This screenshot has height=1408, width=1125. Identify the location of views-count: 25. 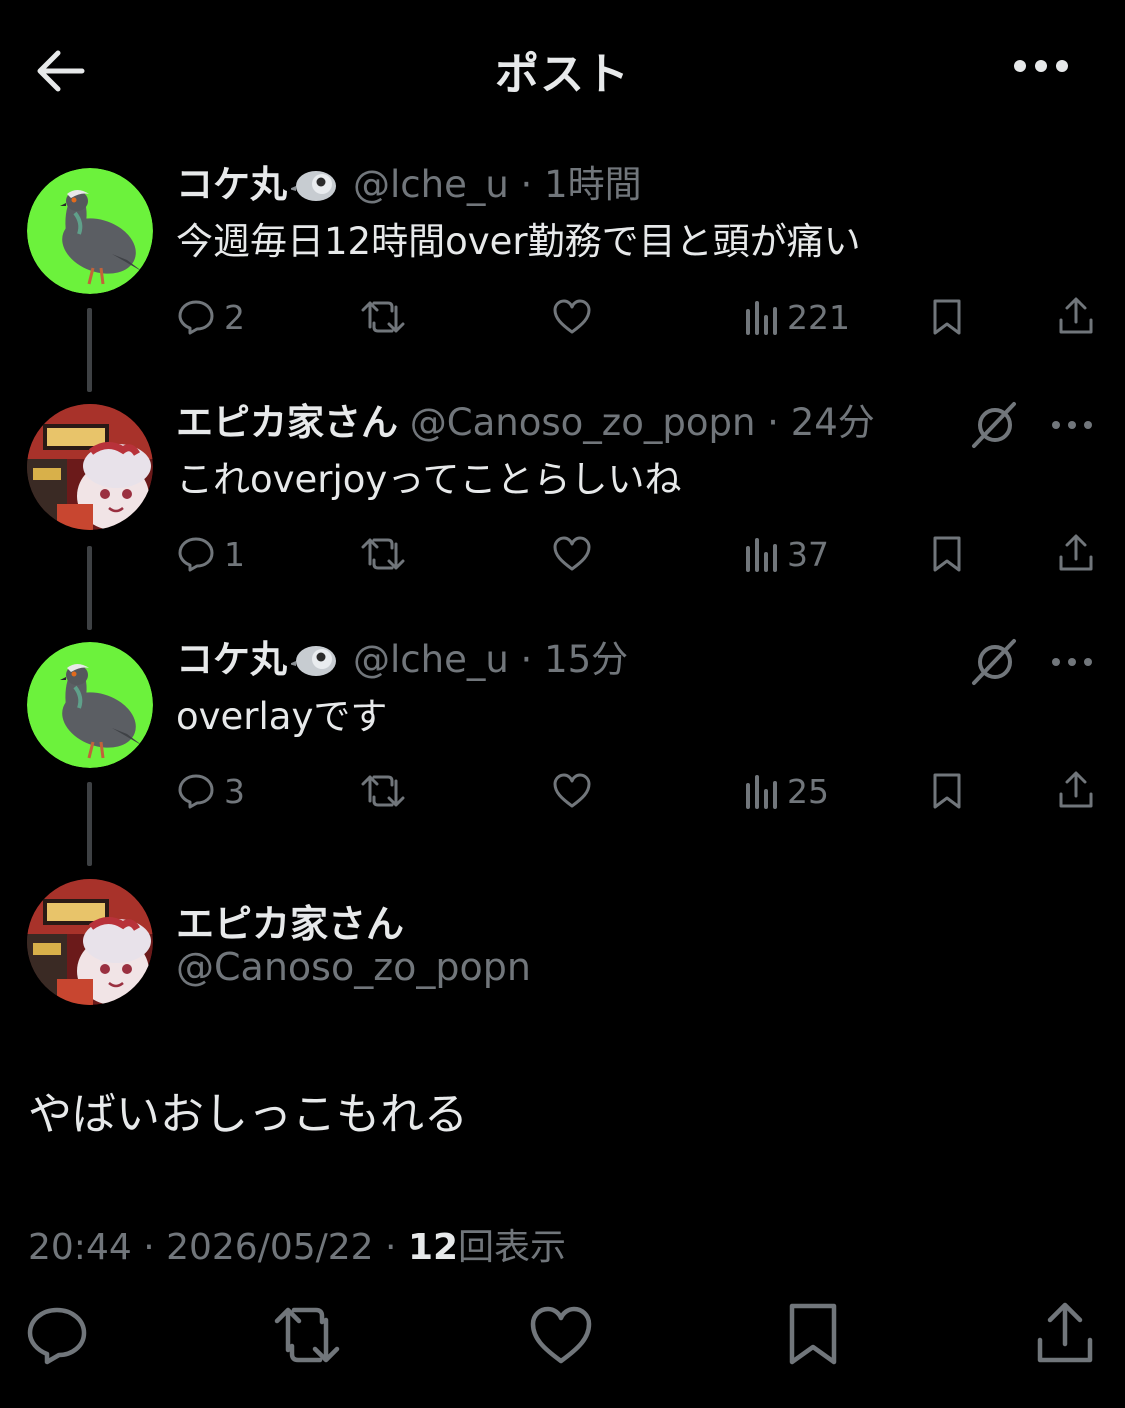
(808, 791).